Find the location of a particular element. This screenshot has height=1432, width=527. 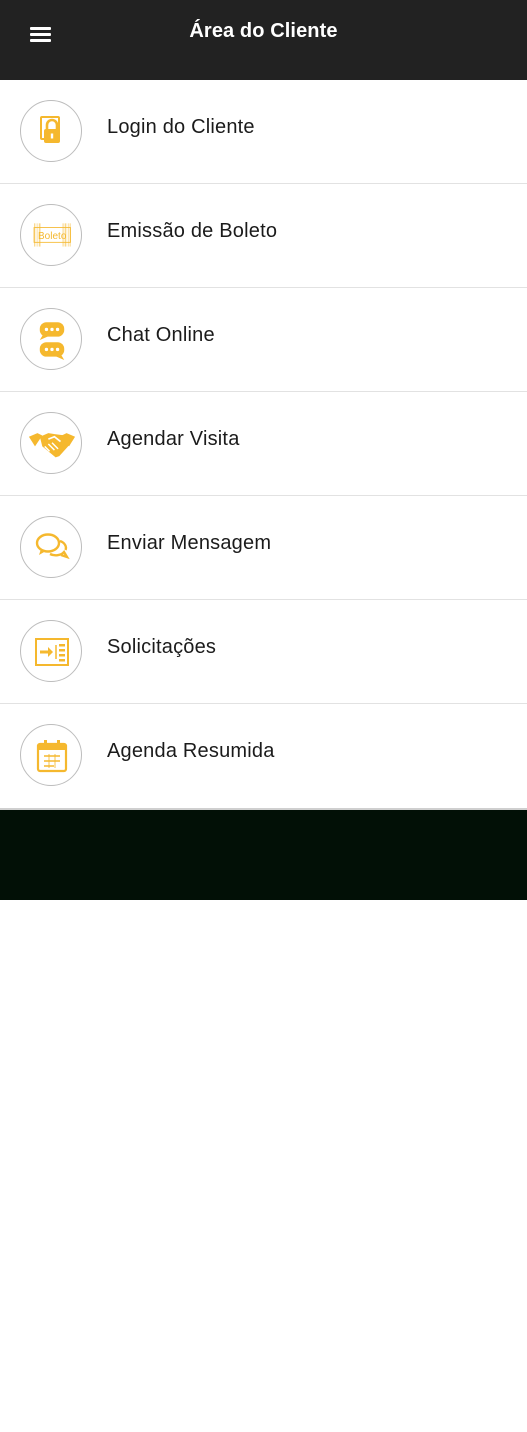

menu-item-login-do-cliente: Login do Cliente is located at coordinates (263, 132).